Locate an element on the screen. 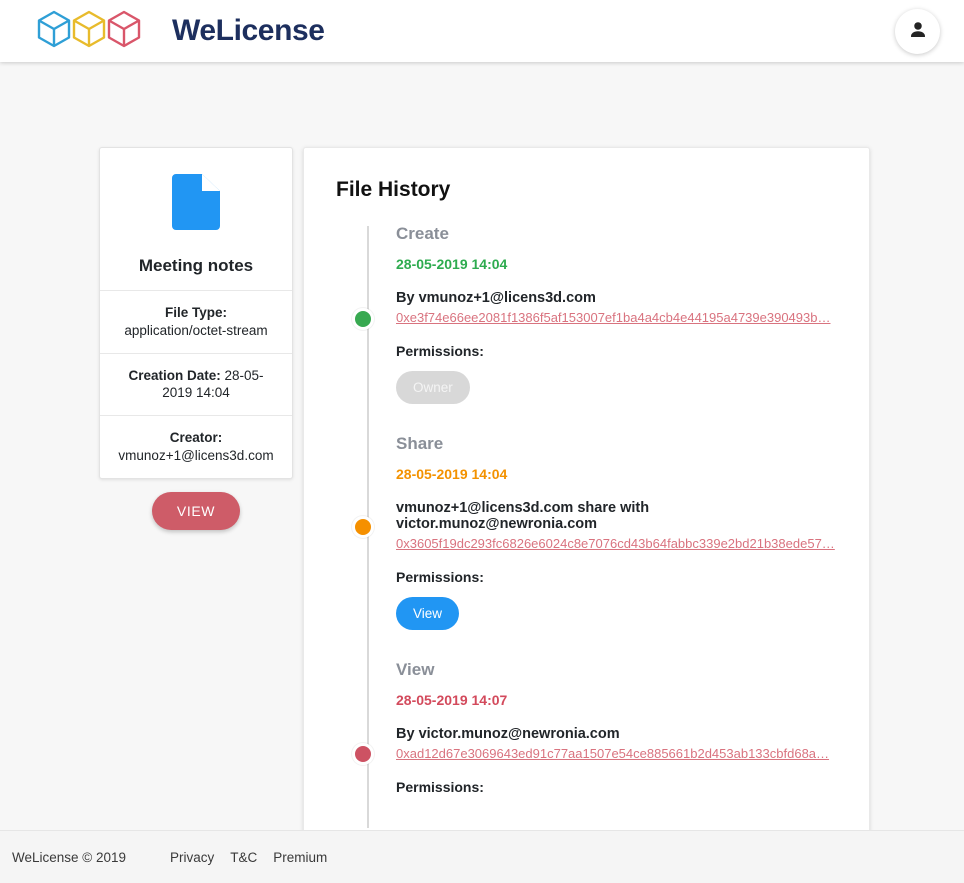 The image size is (964, 883). timeline-date: 28-05-2019 14:07 is located at coordinates (452, 700).